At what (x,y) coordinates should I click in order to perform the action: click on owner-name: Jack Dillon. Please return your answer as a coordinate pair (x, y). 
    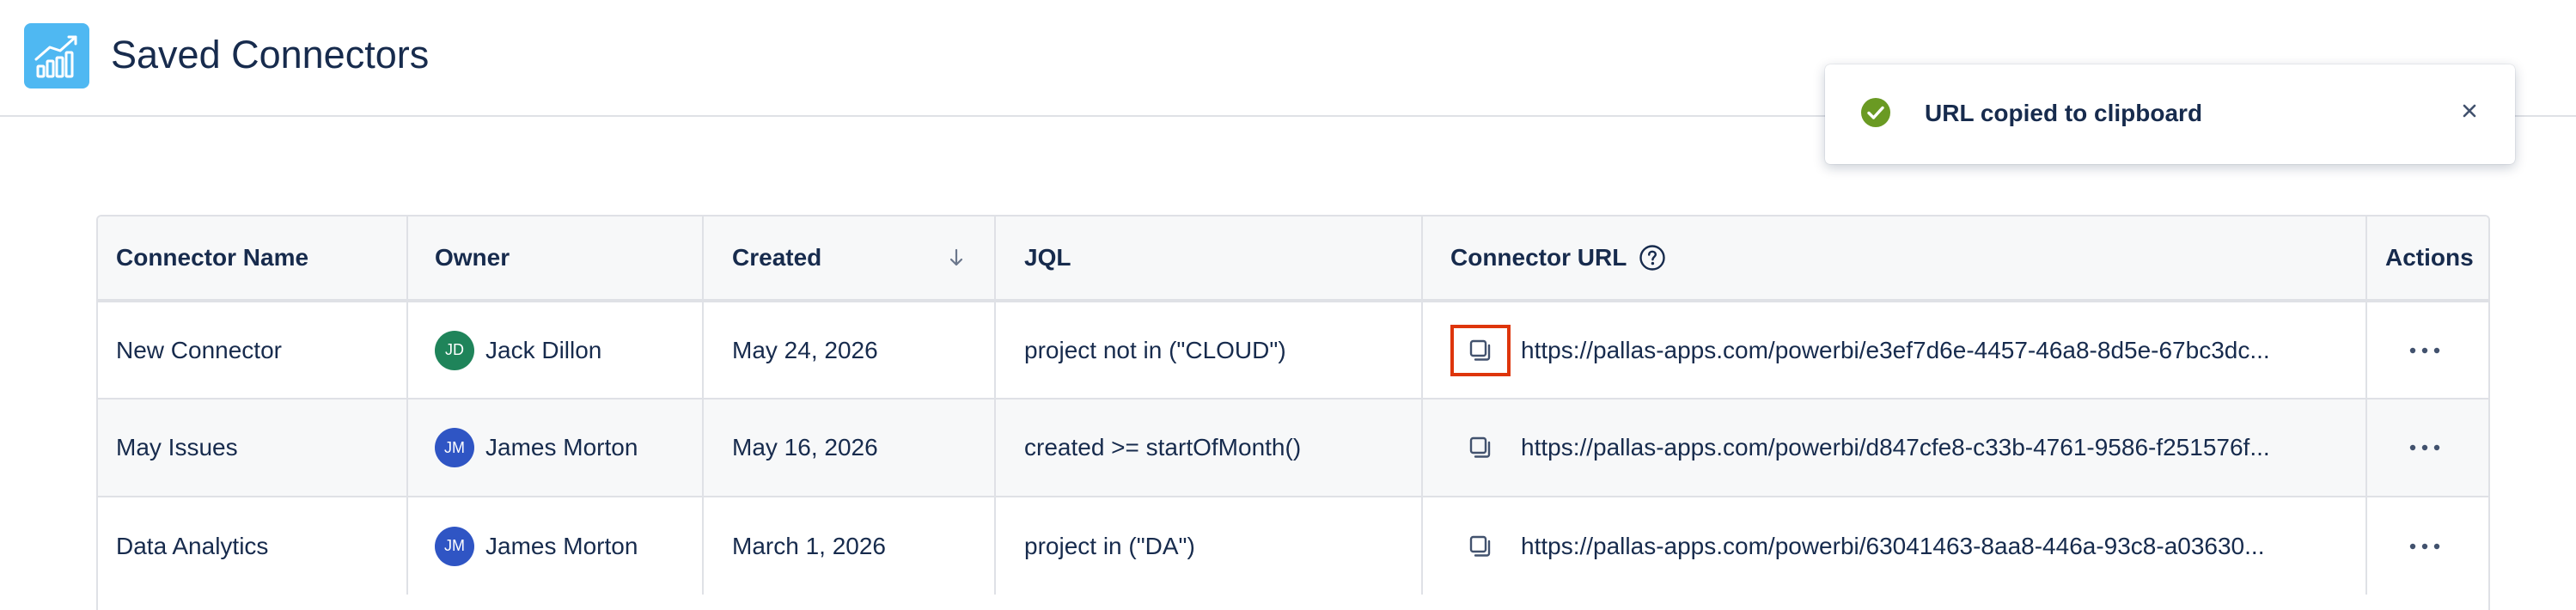
    Looking at the image, I should click on (543, 349).